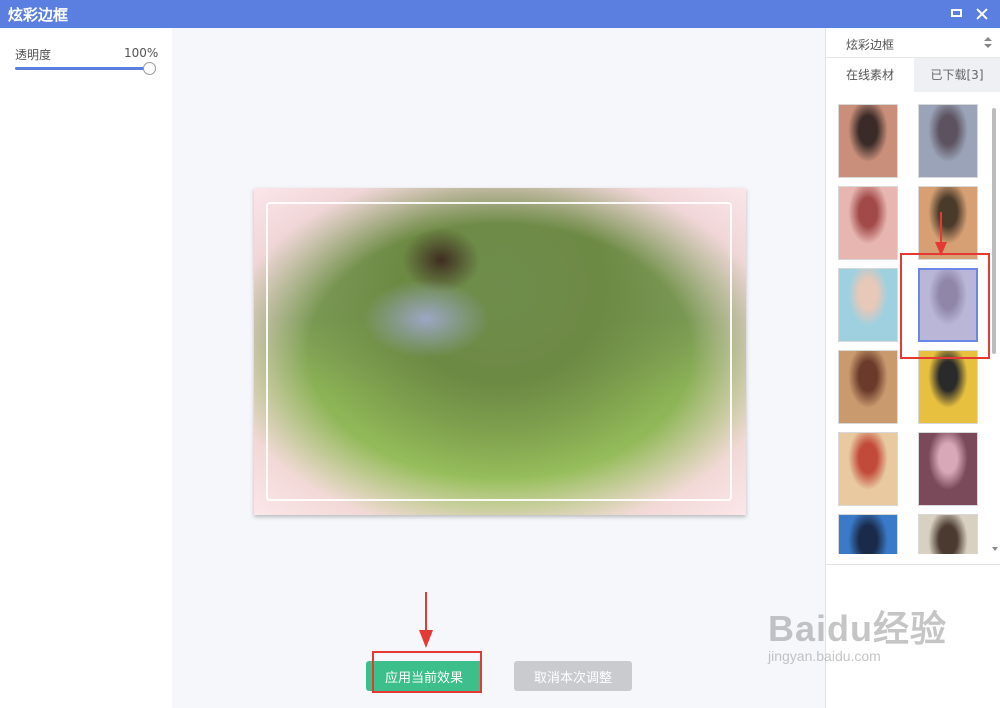 Image resolution: width=1000 pixels, height=708 pixels. What do you see at coordinates (500, 14) in the screenshot?
I see `title-bar: 炫彩边框` at bounding box center [500, 14].